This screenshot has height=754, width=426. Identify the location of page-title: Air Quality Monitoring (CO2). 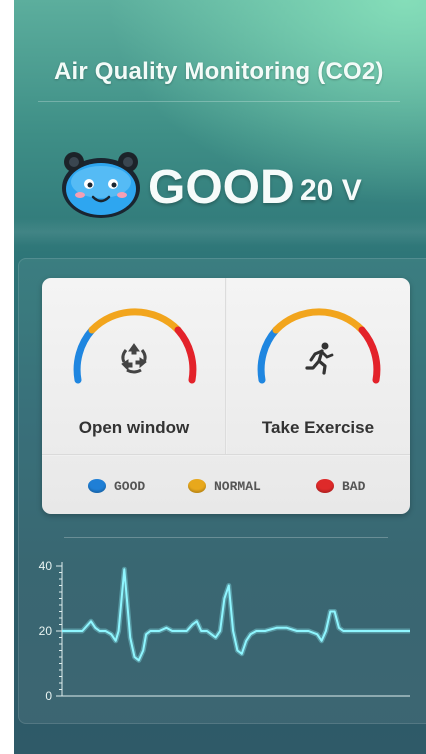
(219, 71).